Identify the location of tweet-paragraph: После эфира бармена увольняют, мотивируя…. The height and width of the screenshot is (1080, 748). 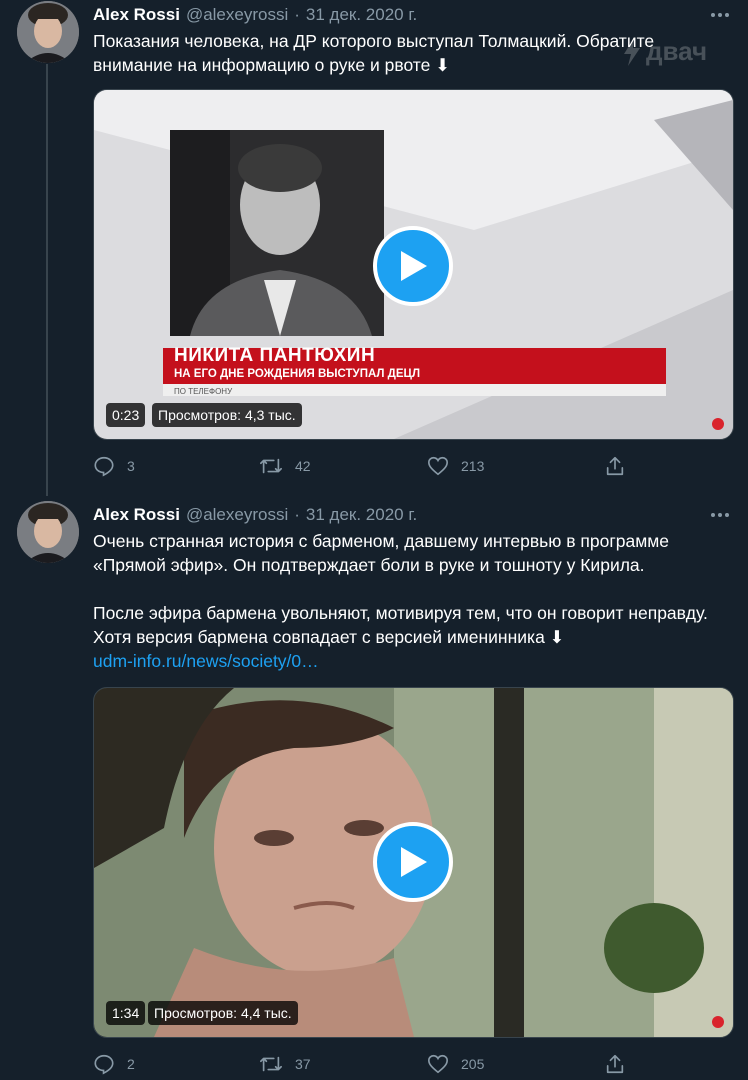
(400, 625).